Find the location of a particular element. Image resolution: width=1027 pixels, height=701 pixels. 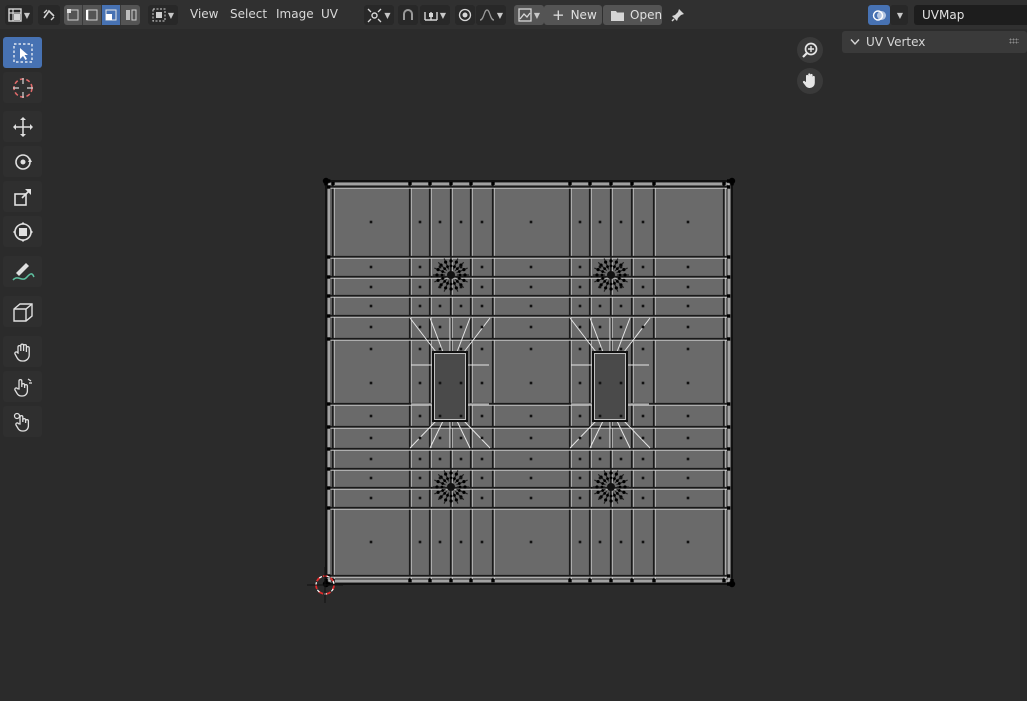

falloff-dropdown: ▼ is located at coordinates (491, 15).